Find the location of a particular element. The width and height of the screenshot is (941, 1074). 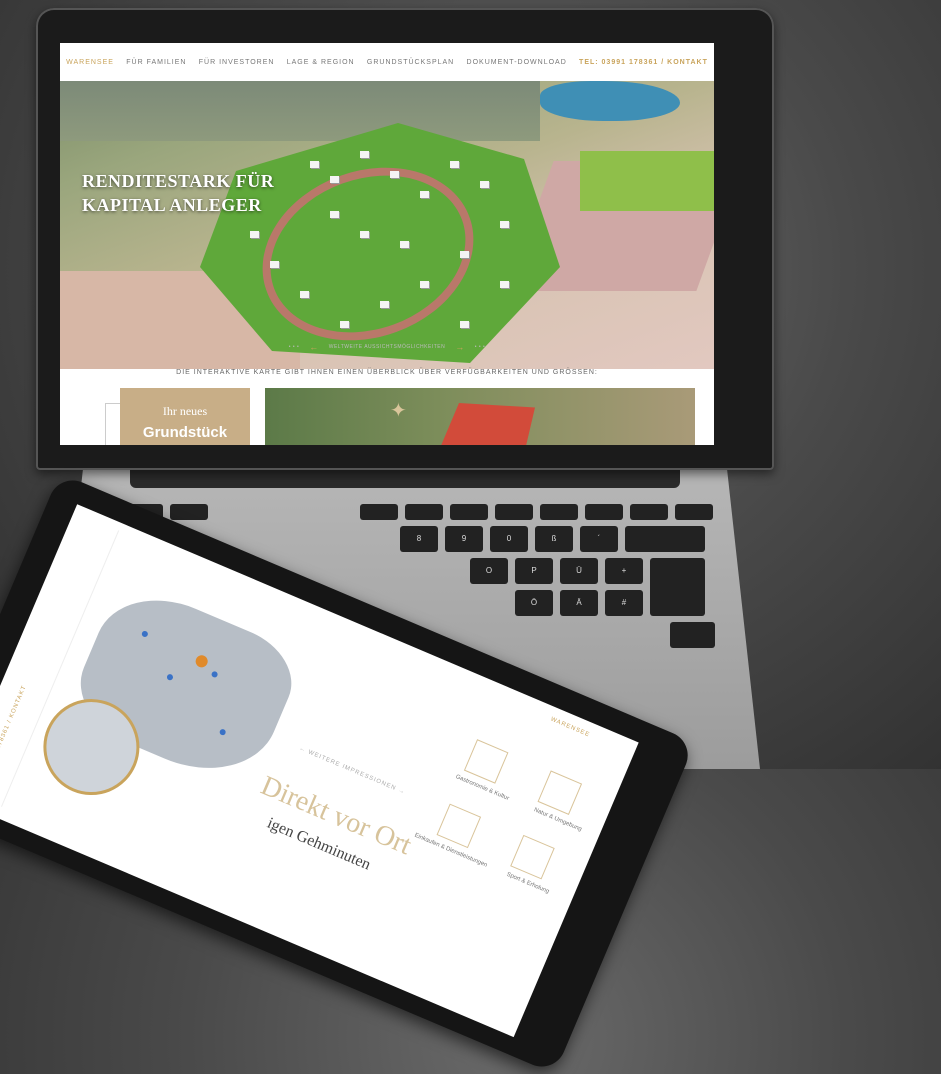

tablet-logo: WARENSEE is located at coordinates (570, 727).